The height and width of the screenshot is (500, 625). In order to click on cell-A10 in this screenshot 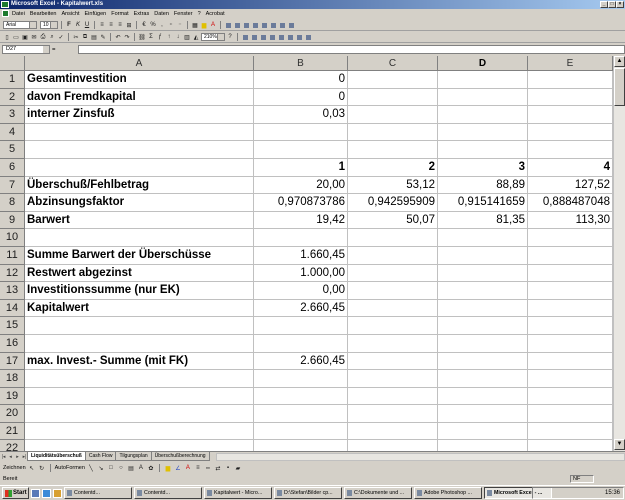, I will do `click(139, 238)`.